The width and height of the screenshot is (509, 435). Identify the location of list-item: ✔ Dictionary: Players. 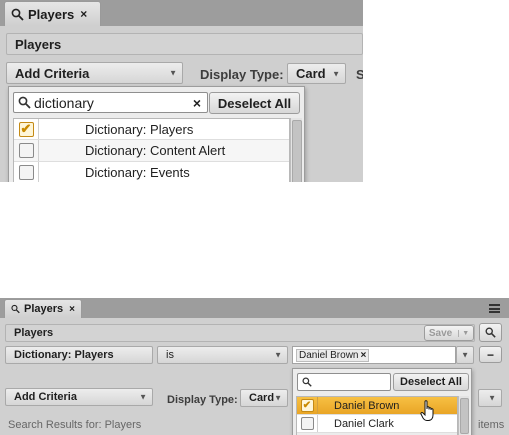
(151, 129).